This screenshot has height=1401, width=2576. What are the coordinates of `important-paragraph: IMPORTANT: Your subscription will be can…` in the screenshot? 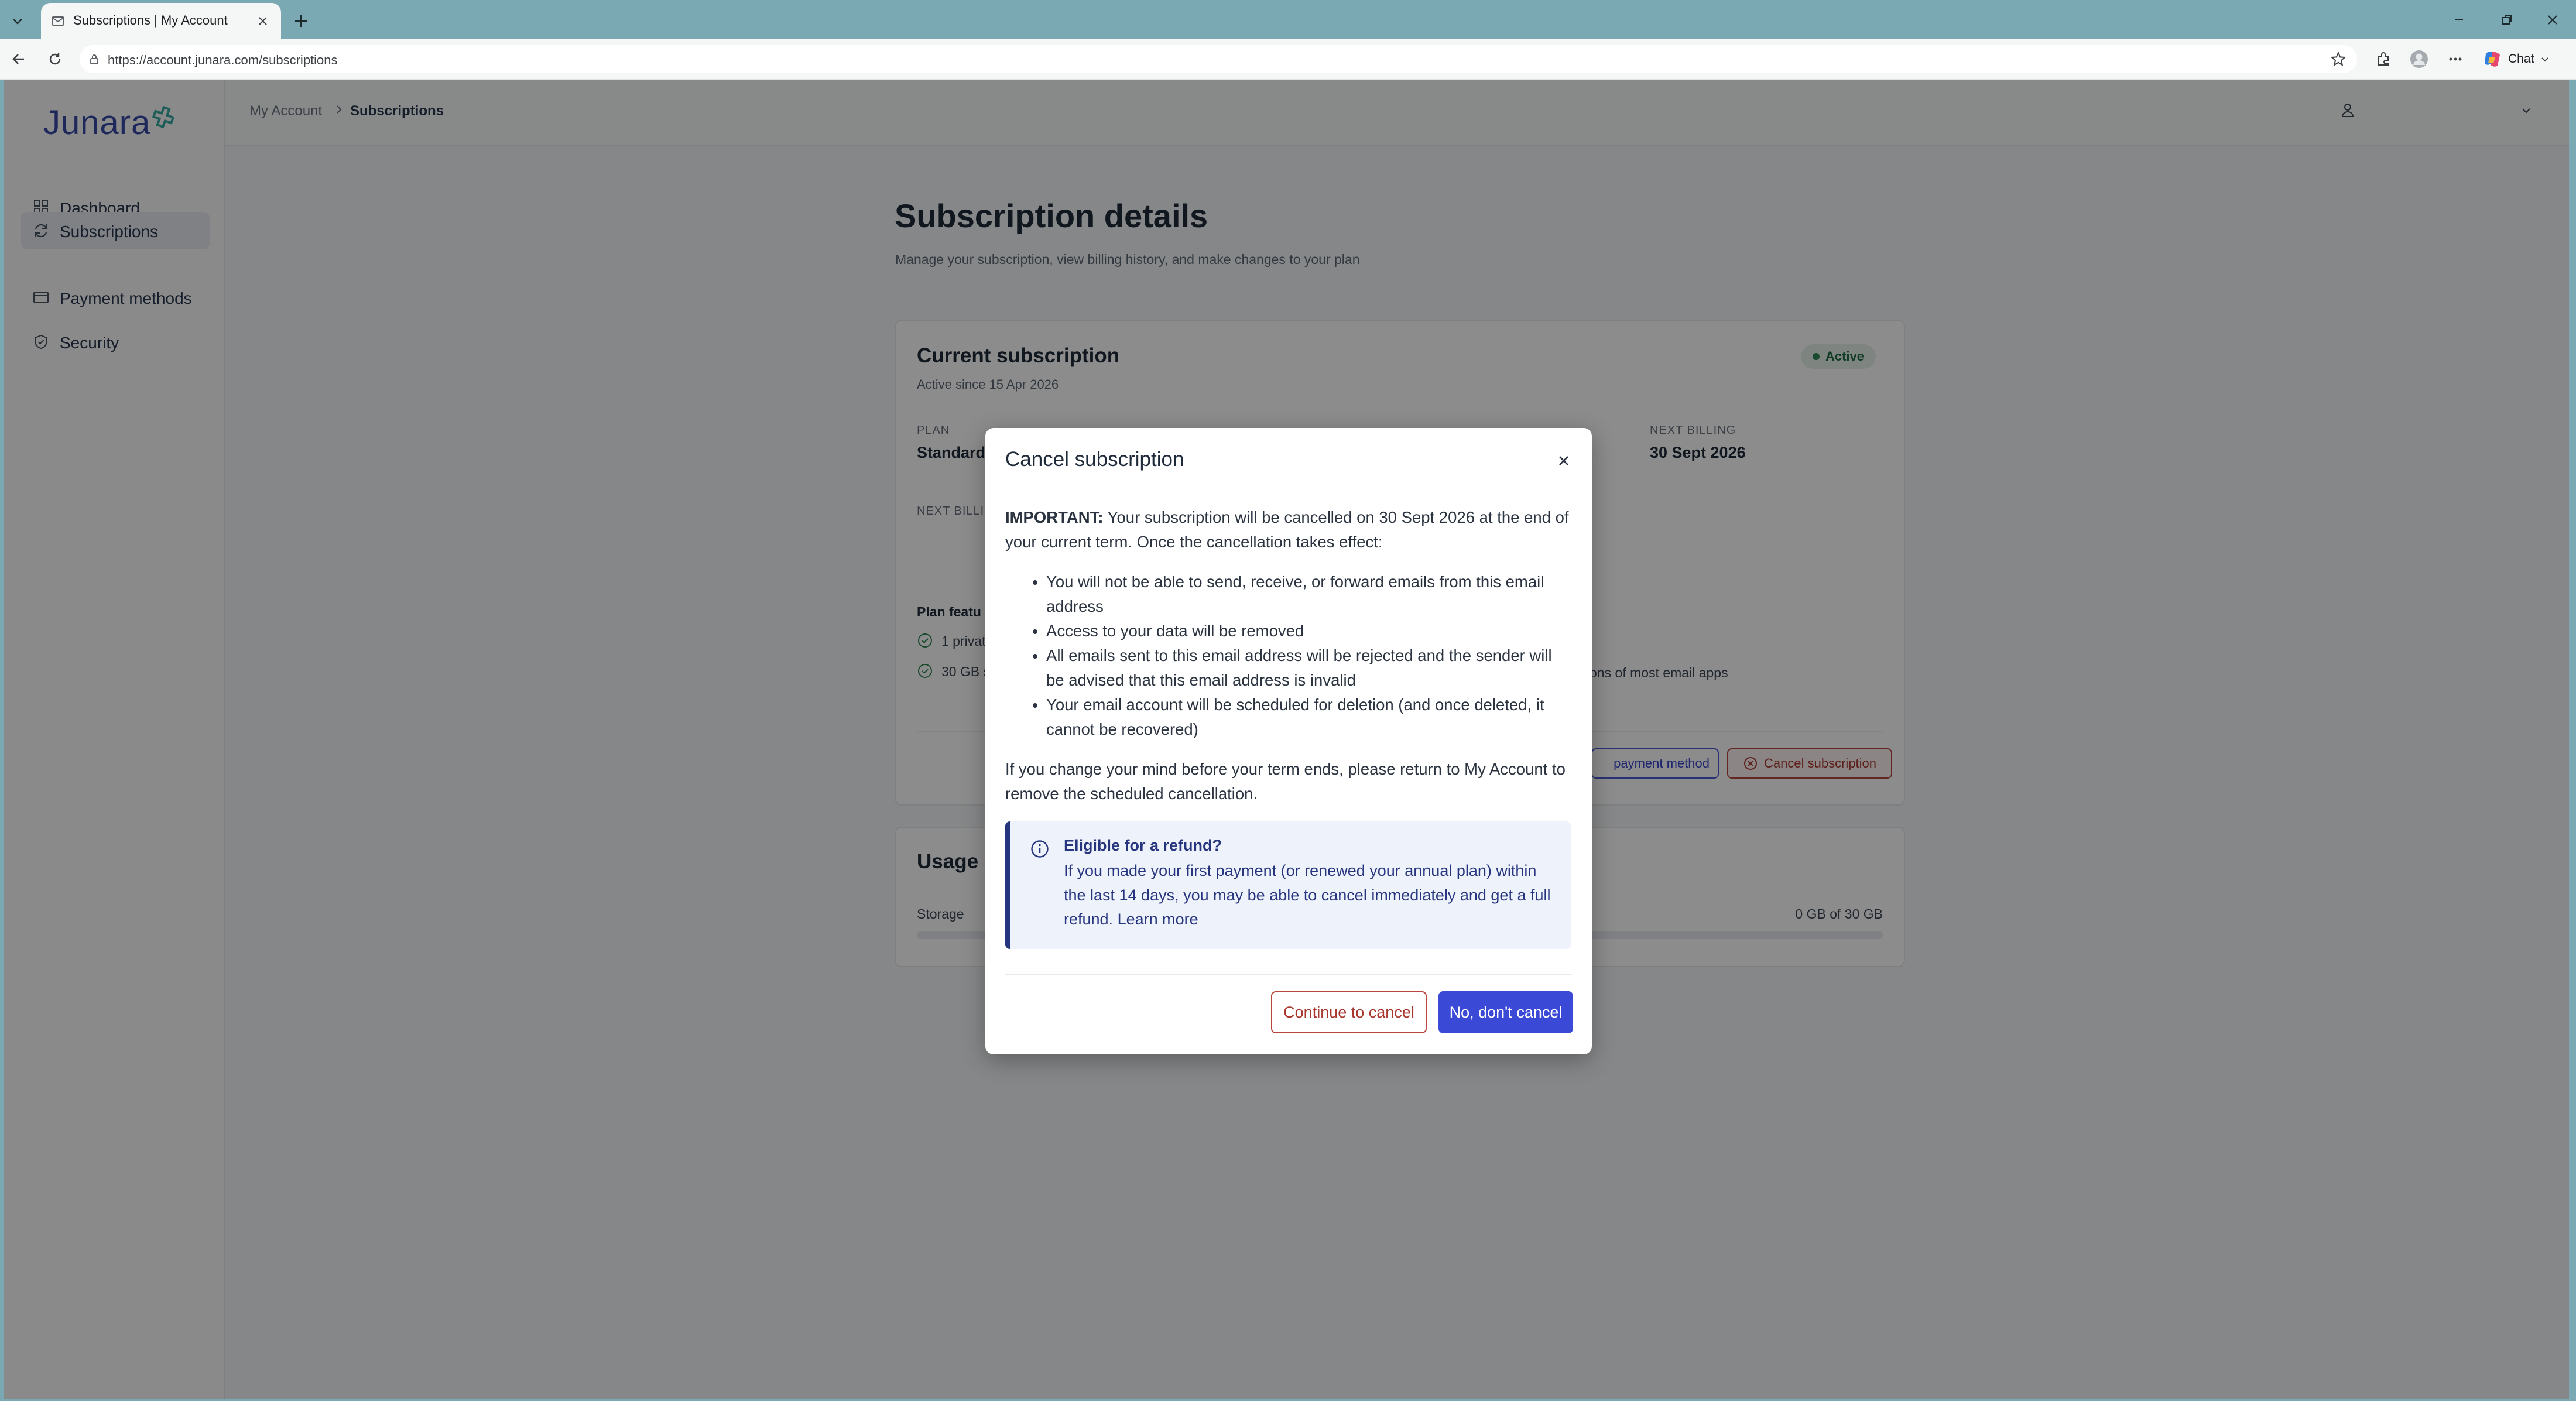 It's located at (1289, 529).